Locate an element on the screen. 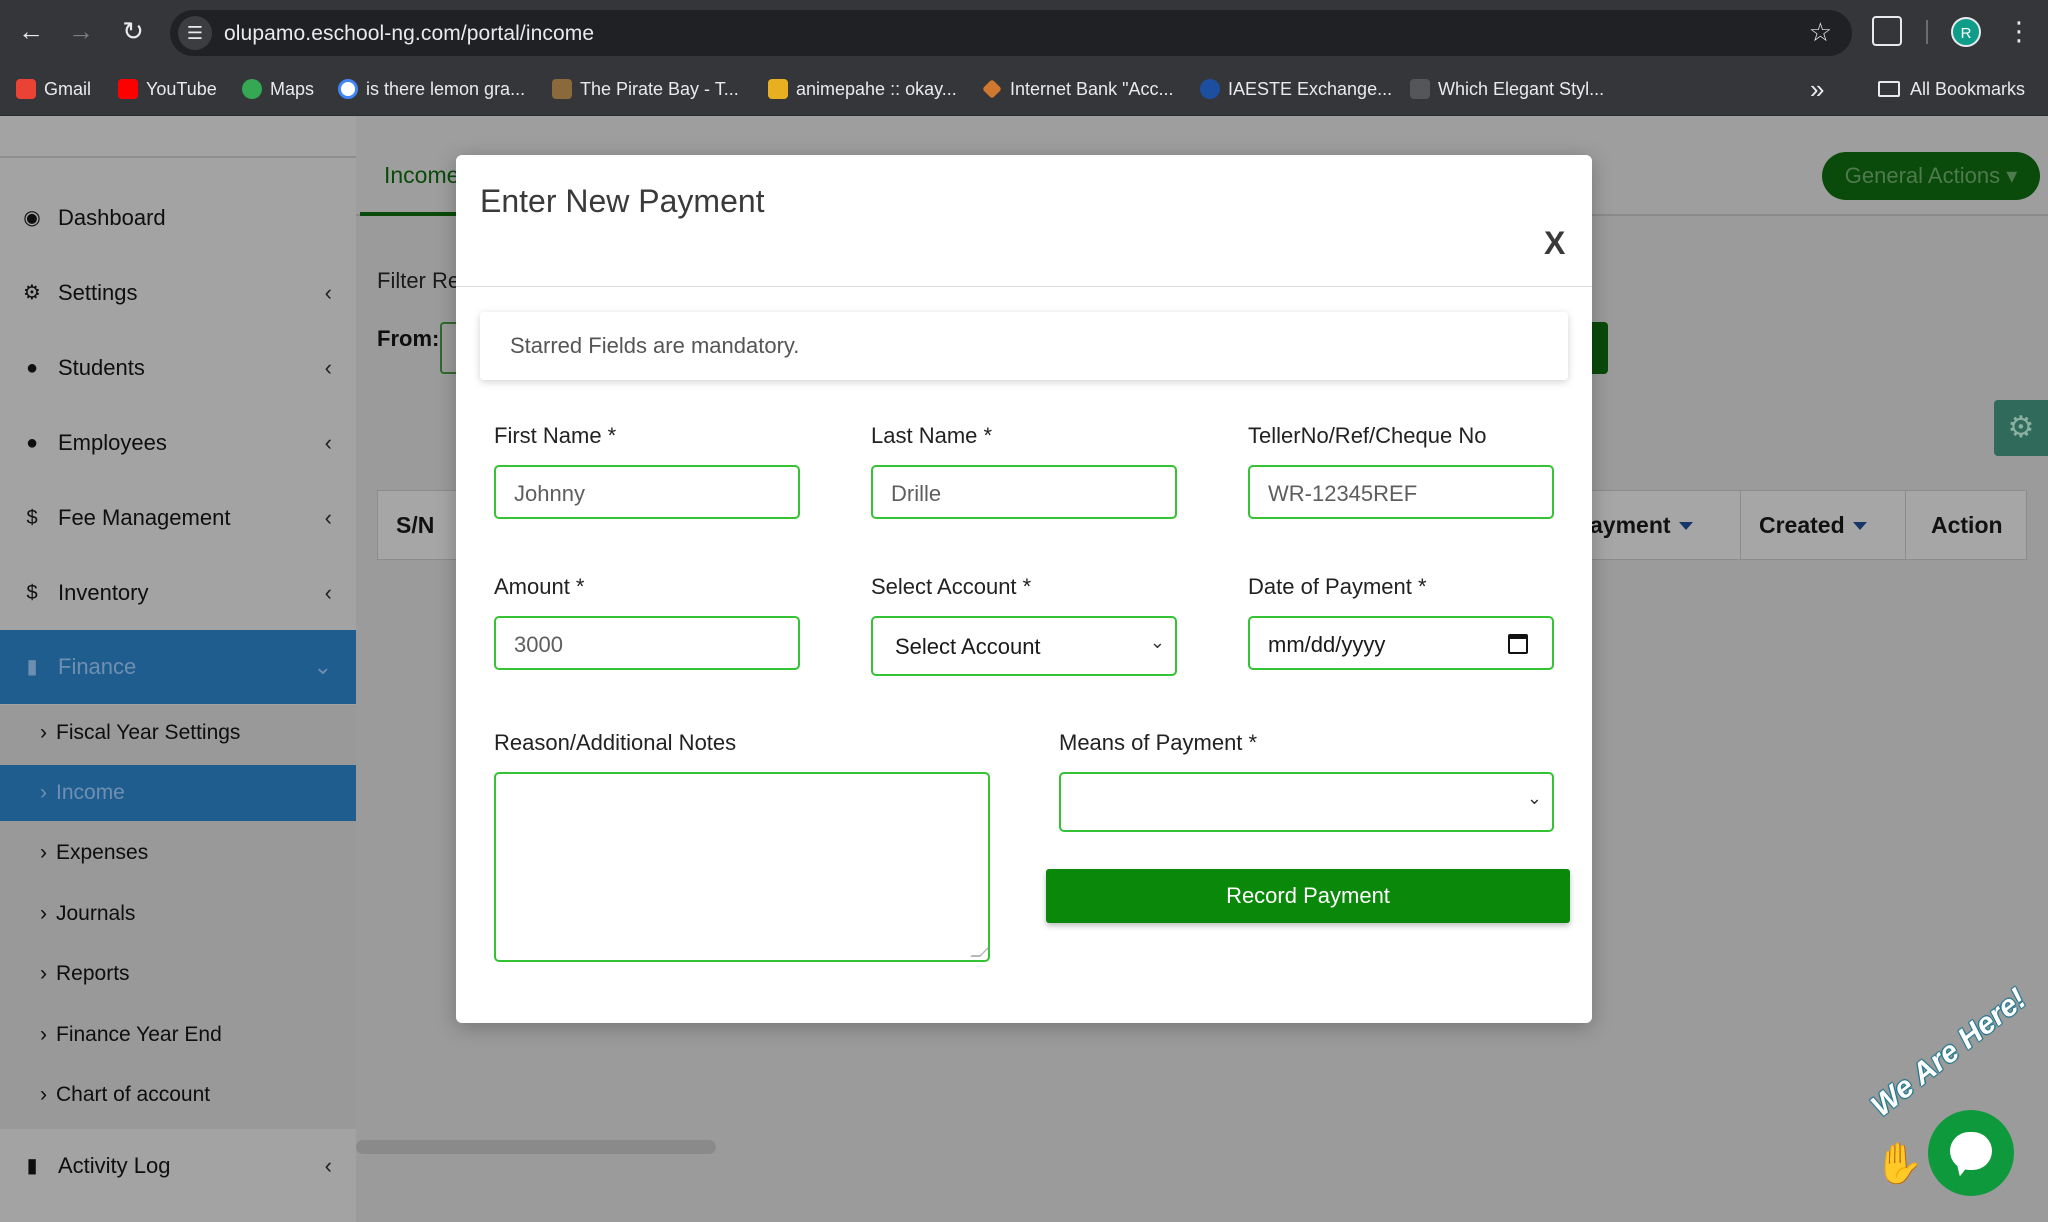 Image resolution: width=2048 pixels, height=1222 pixels. folder-icon is located at coordinates (1889, 89).